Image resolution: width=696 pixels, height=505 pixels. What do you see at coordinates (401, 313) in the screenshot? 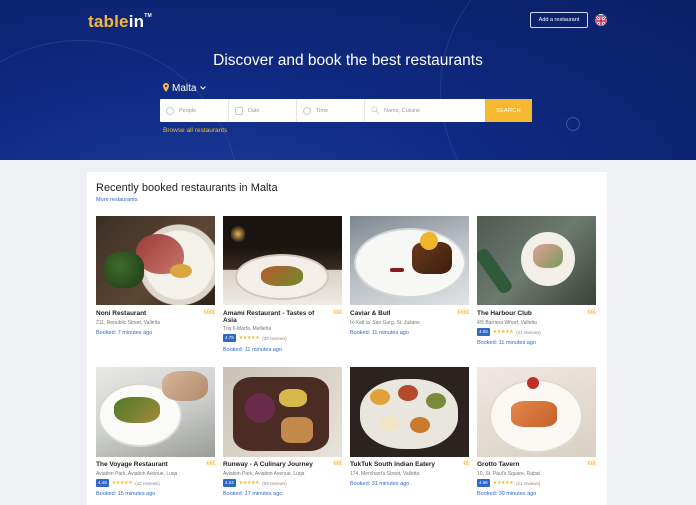
I see `restaurant-name: Caviar & Bull` at bounding box center [401, 313].